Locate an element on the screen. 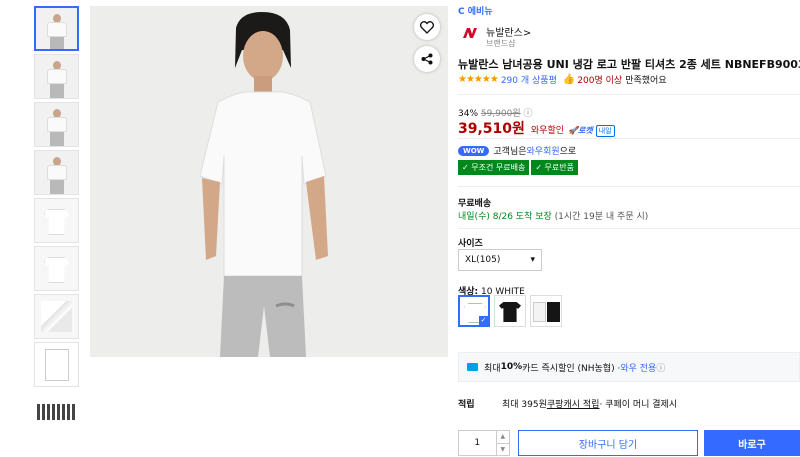 The width and height of the screenshot is (800, 457). size-heading: 사이즈 is located at coordinates (470, 244).